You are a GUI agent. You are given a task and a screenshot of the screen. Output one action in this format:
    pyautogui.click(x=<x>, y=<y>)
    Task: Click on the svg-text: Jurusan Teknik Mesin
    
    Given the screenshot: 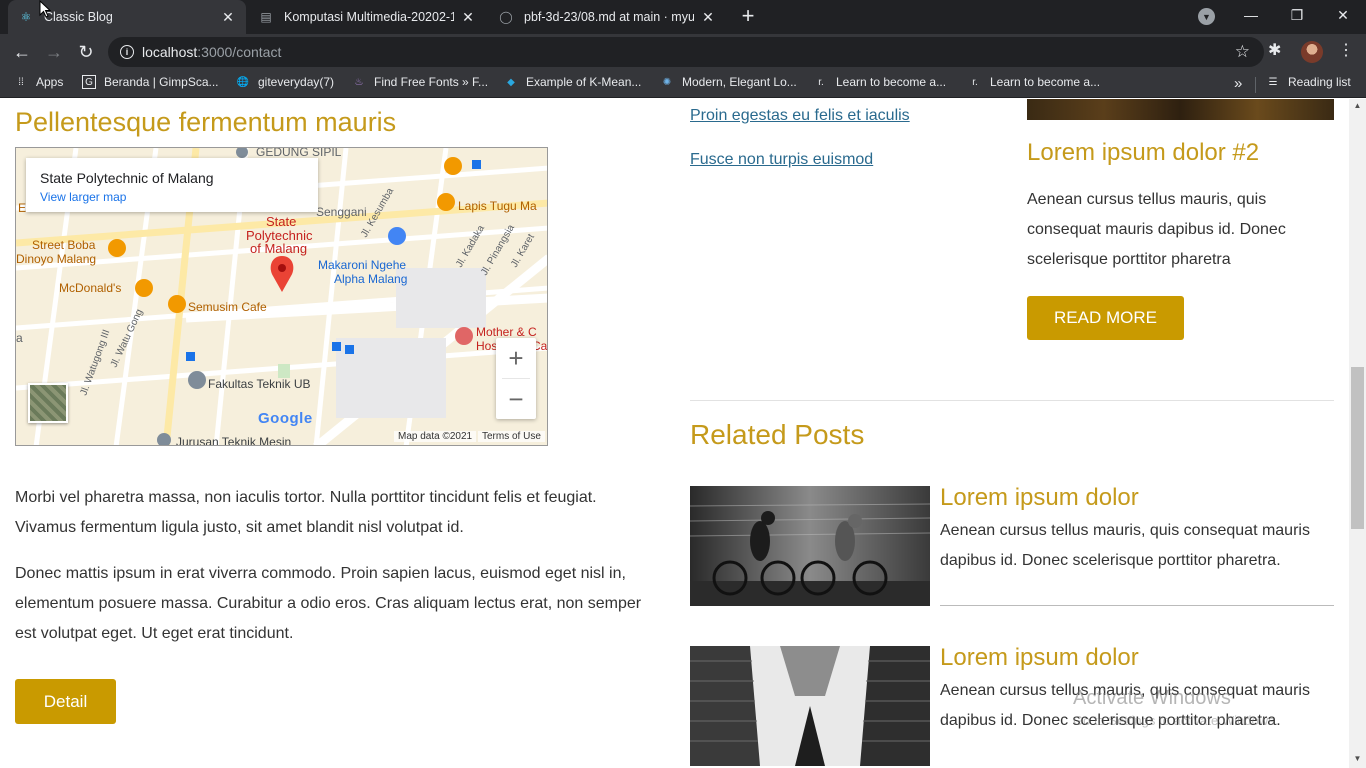 What is the action you would take?
    pyautogui.click(x=233, y=440)
    